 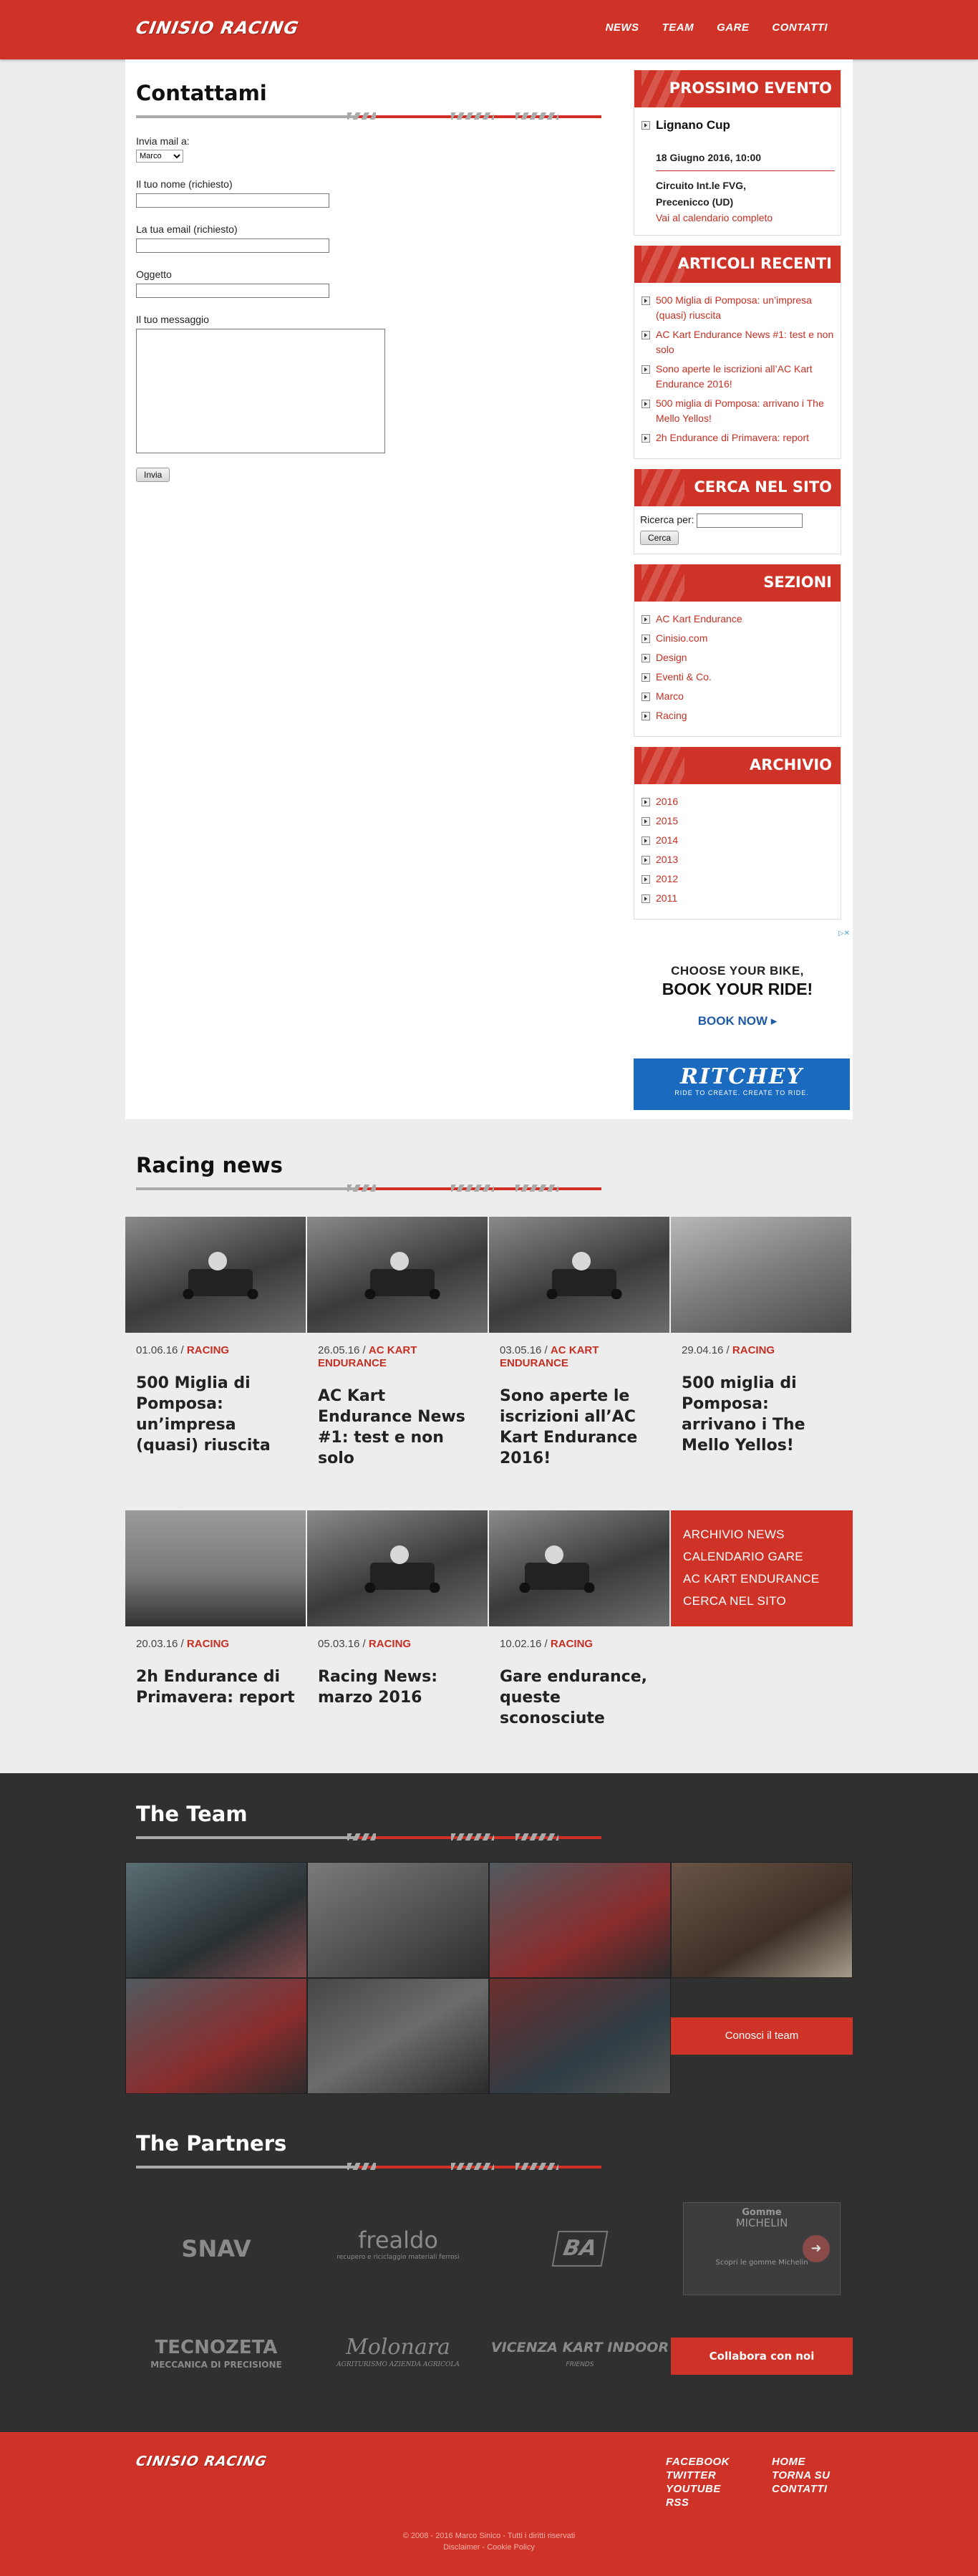 I want to click on footer-rss-link: RSS, so click(x=698, y=2502).